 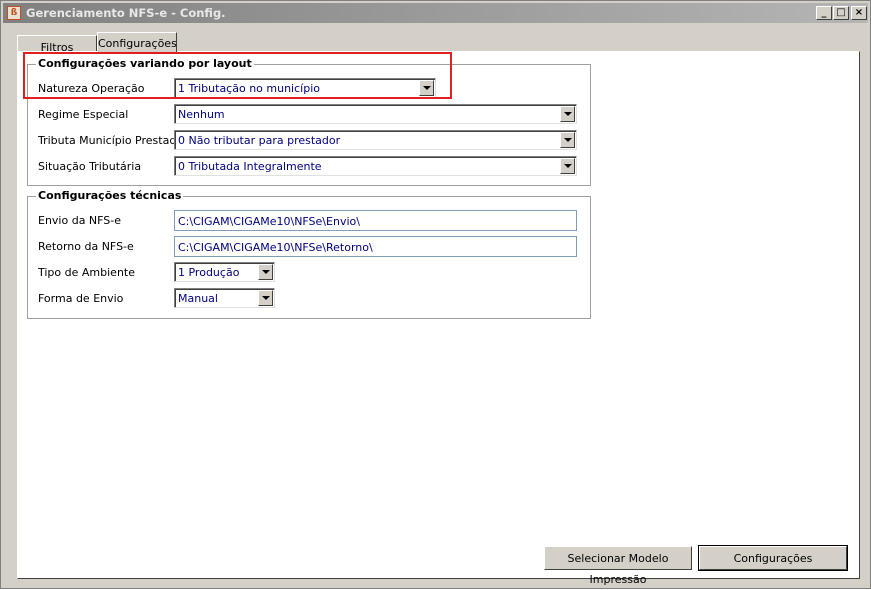 I want to click on tipo-ambiente-label: Tipo de Ambiente, so click(x=86, y=272).